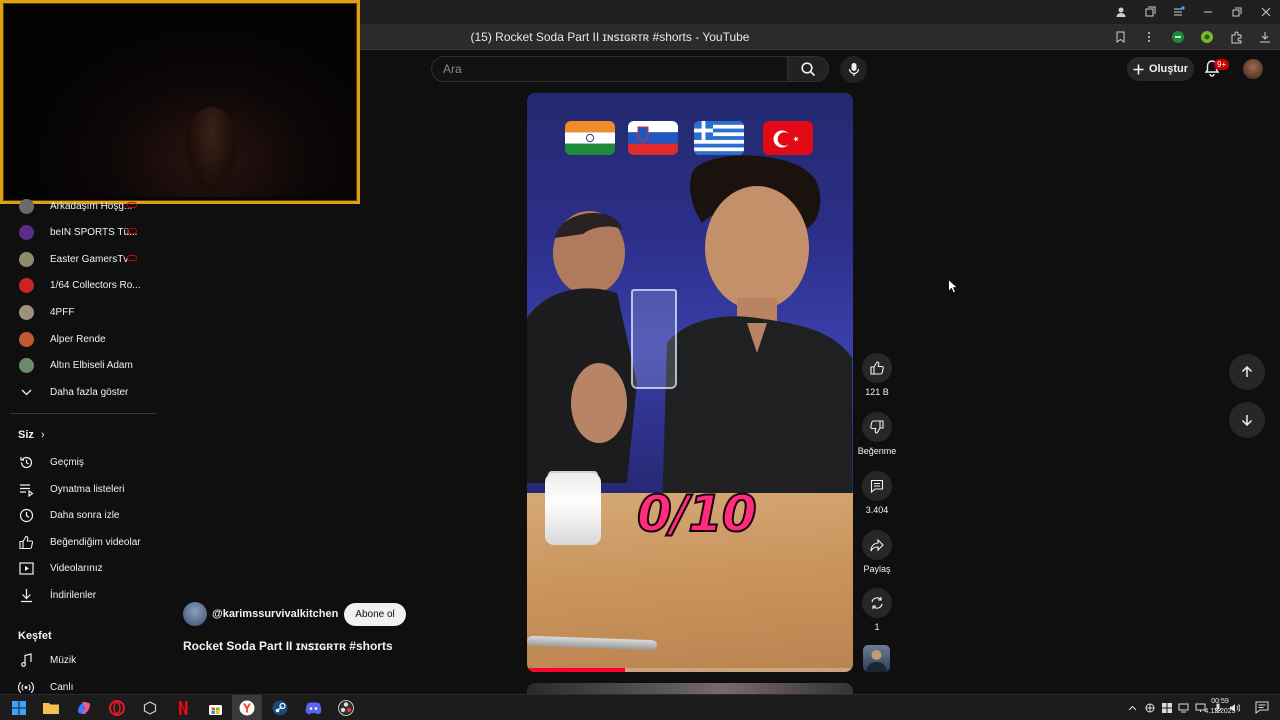  I want to click on like-button: 121 B, so click(877, 375).